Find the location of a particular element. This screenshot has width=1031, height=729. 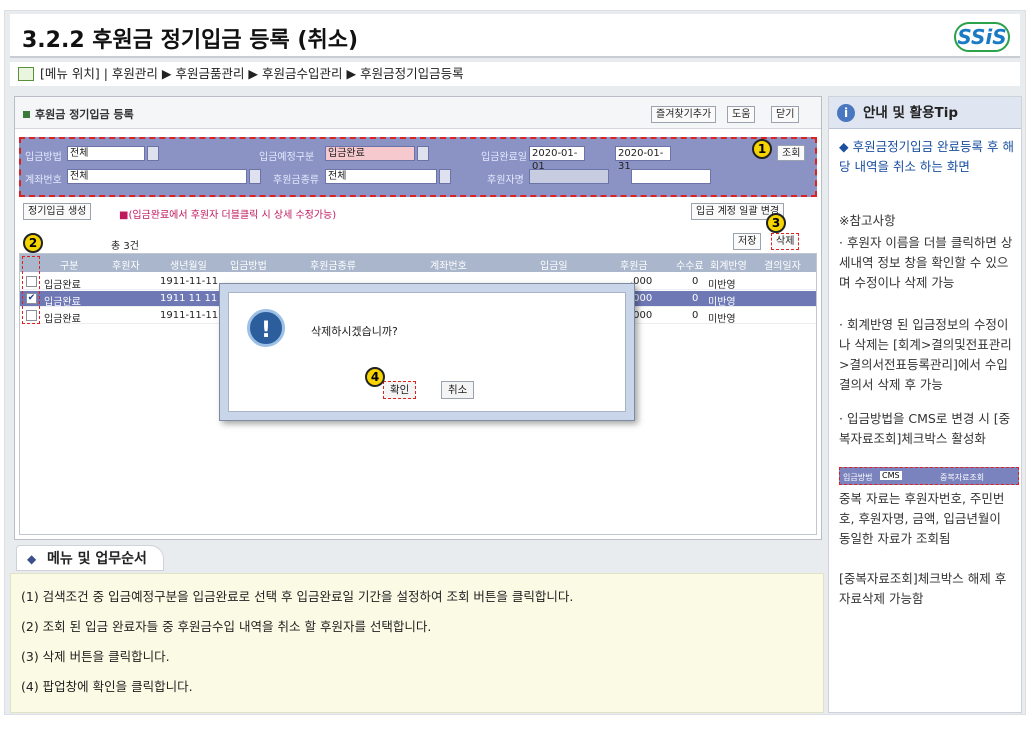

marker-2: 2 is located at coordinates (33, 243).